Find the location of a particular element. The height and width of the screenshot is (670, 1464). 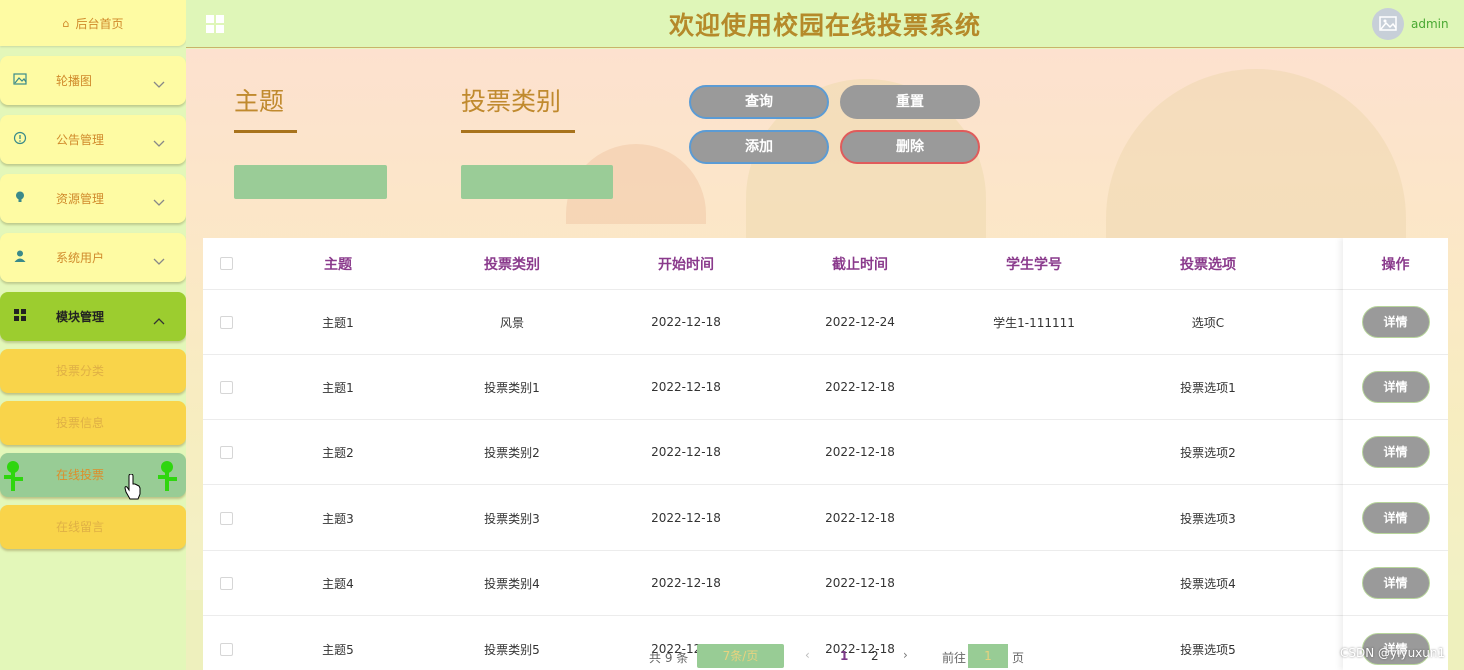

sidebar-item-notice: 公告管理 is located at coordinates (93, 139).